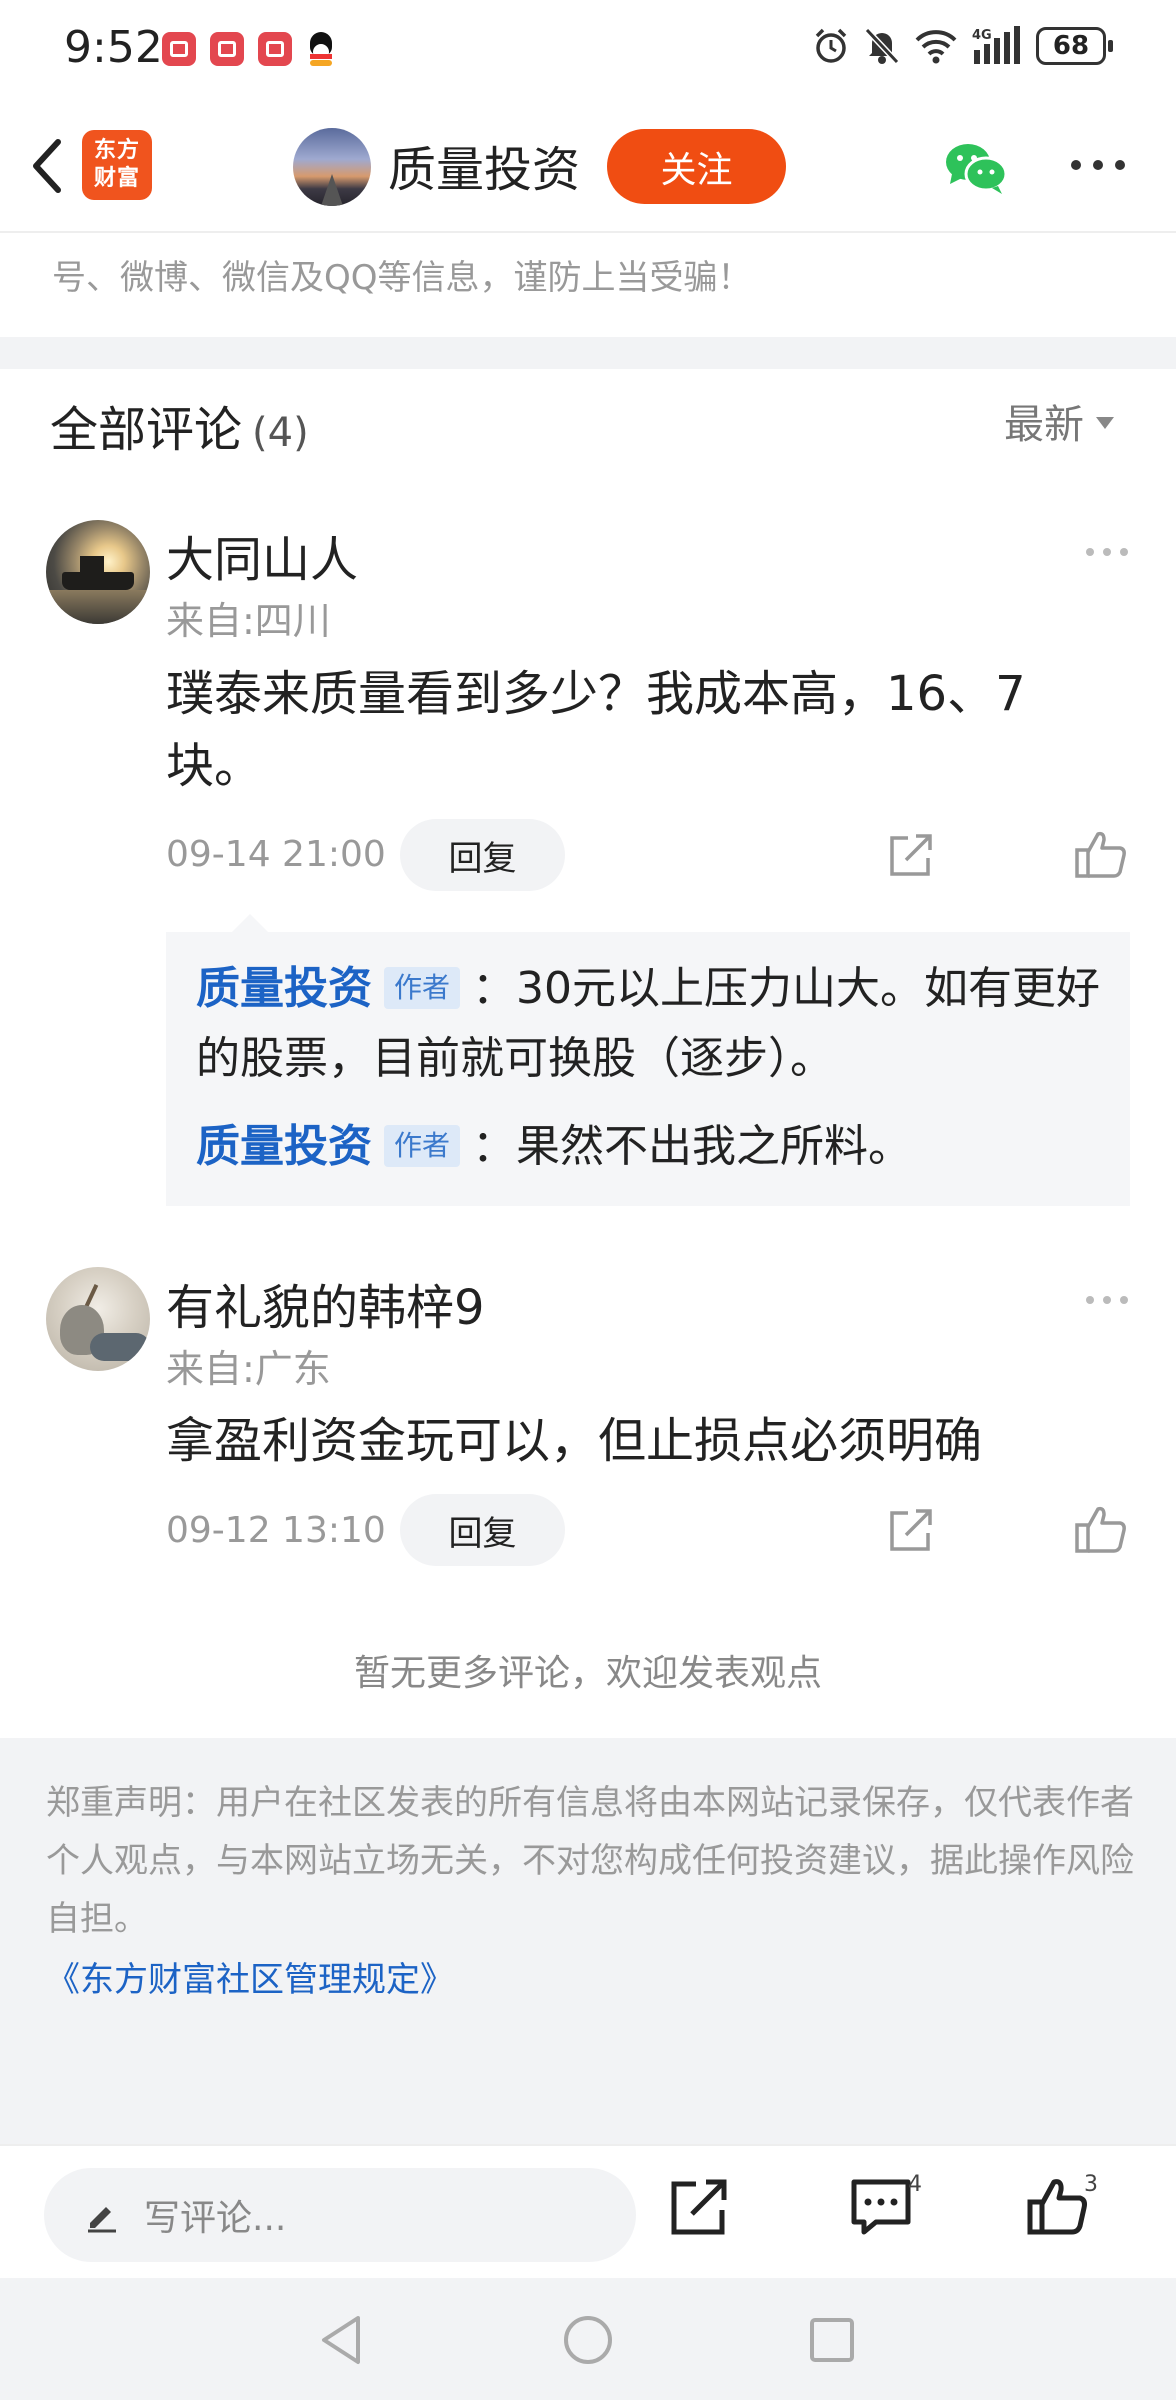  I want to click on comment-time: 09-12 13:10, so click(276, 1530).